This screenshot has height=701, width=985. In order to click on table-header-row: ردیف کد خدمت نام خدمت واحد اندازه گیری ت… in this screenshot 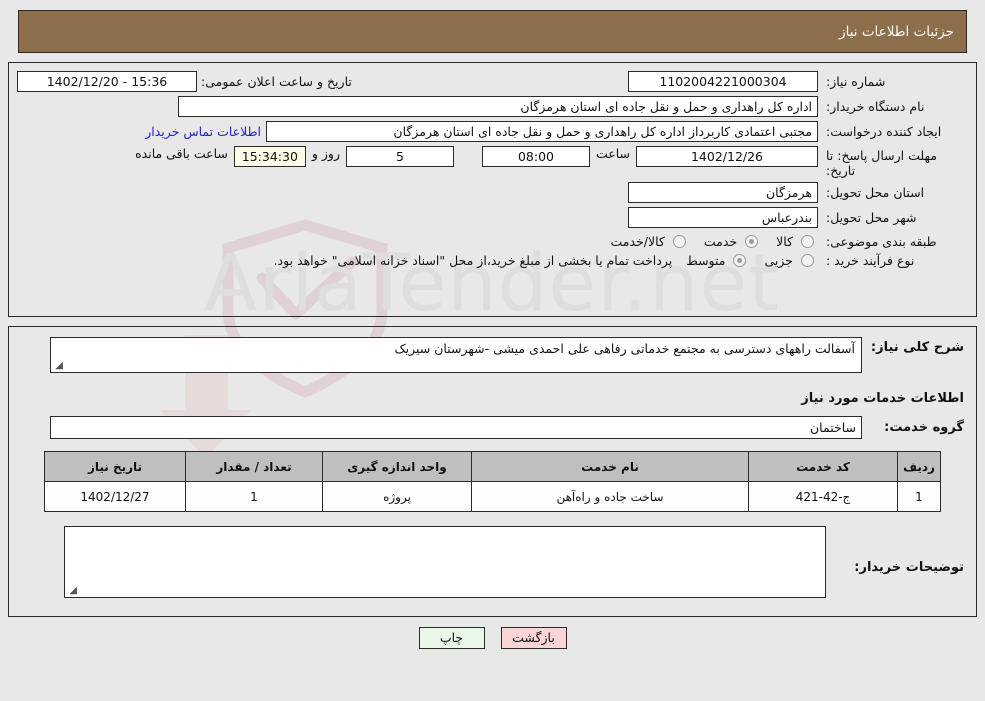, I will do `click(492, 466)`.